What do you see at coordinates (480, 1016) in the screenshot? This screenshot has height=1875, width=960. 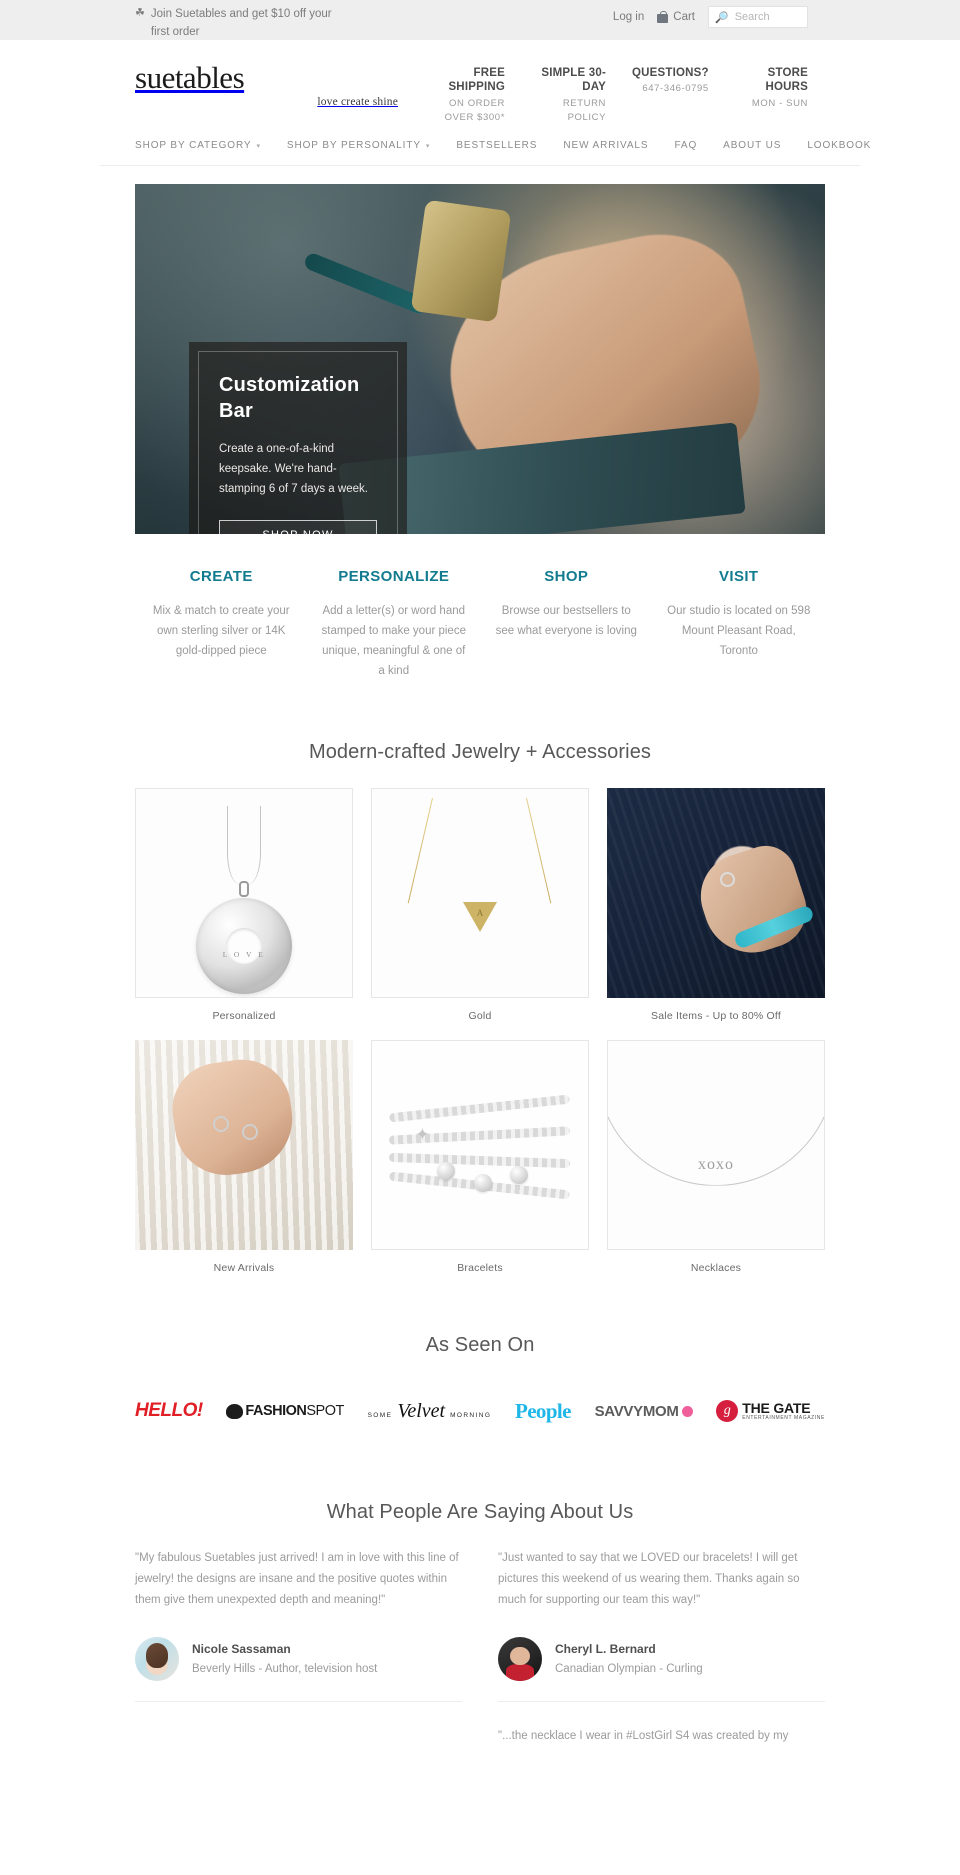 I see `tile-caption: Gold` at bounding box center [480, 1016].